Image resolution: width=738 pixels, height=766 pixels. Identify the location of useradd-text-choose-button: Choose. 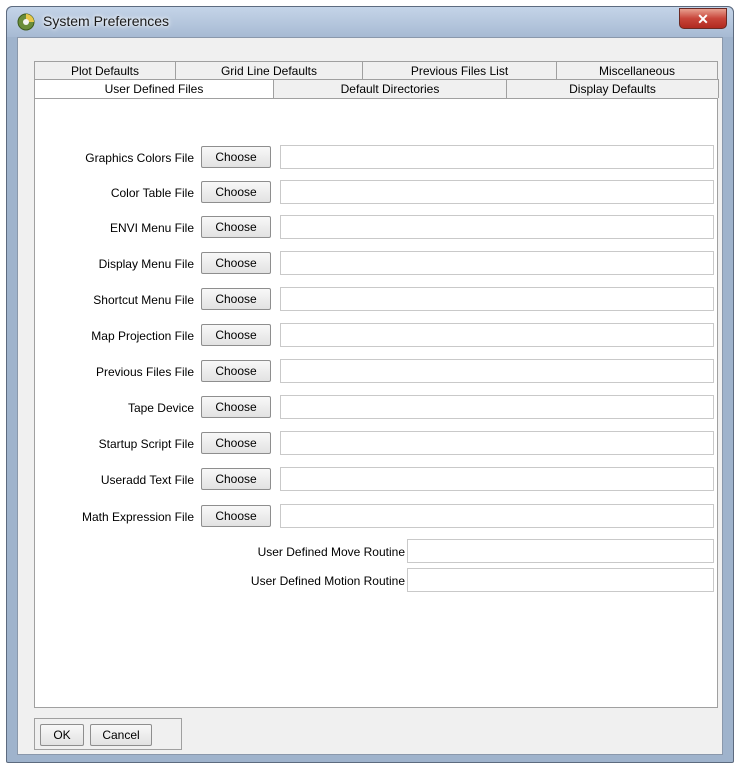
(236, 479).